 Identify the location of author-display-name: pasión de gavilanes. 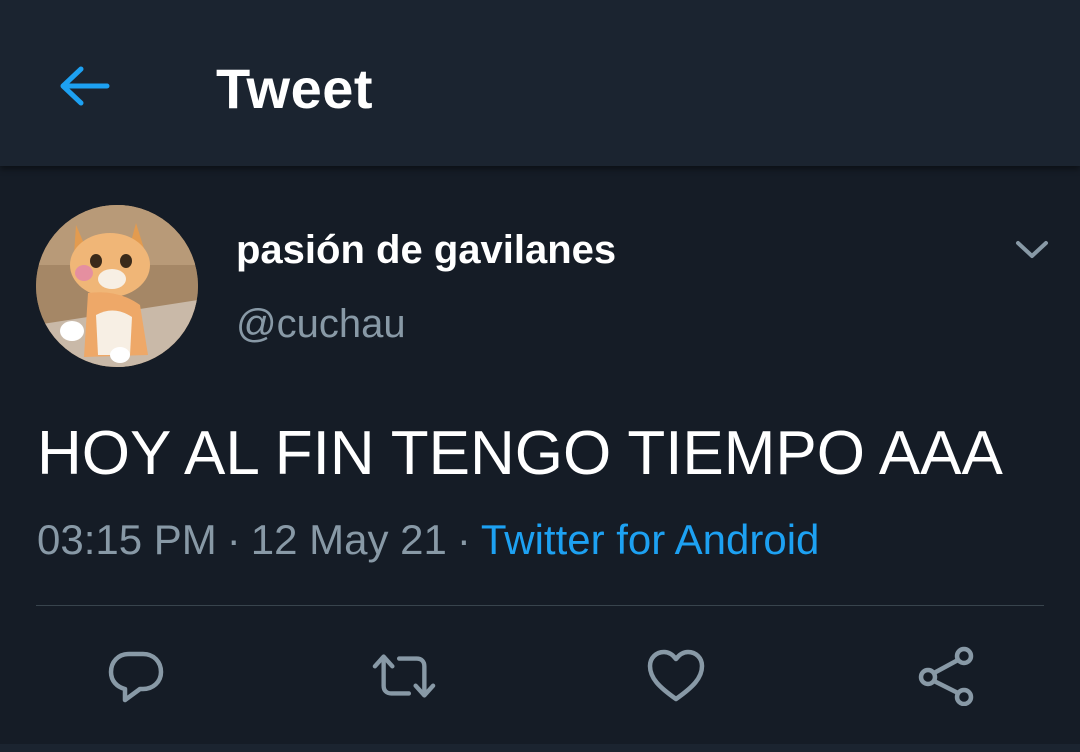
(426, 250).